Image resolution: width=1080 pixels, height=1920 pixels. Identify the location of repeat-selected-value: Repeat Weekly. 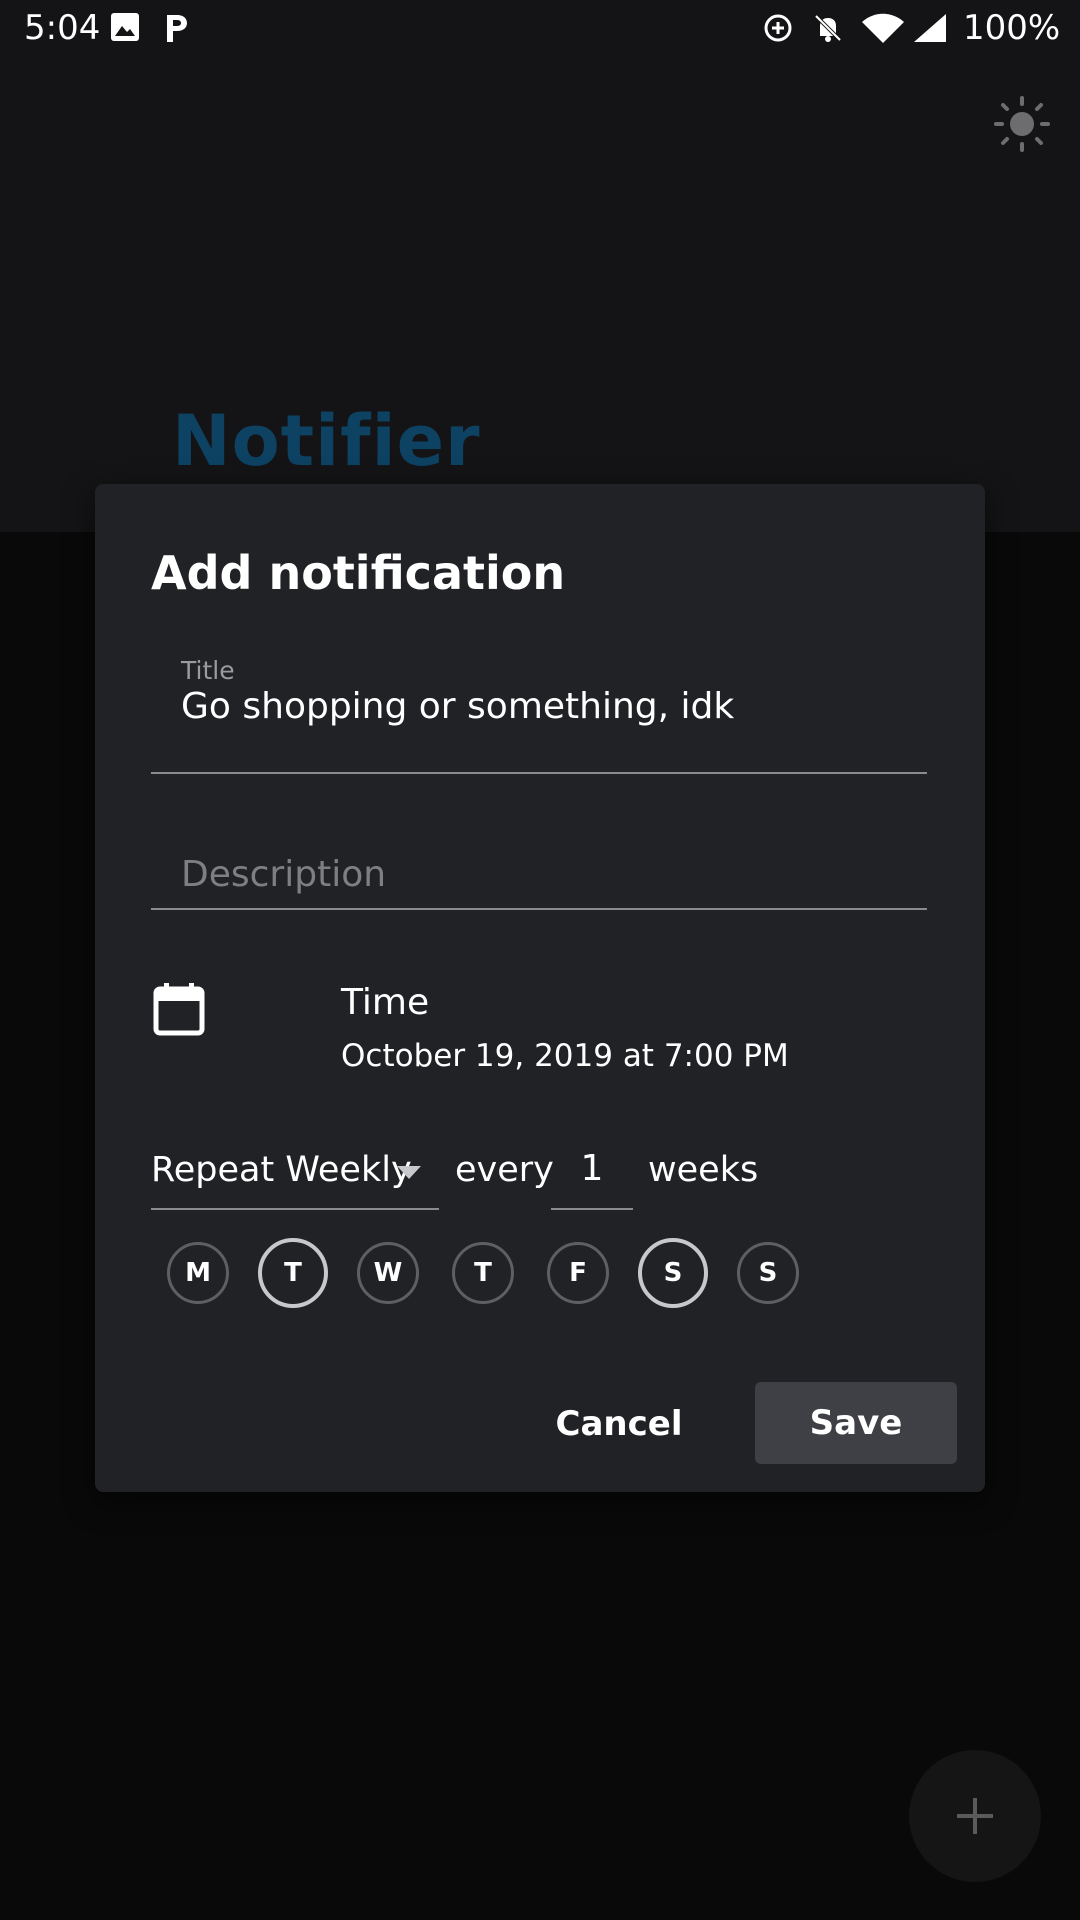
(281, 1170).